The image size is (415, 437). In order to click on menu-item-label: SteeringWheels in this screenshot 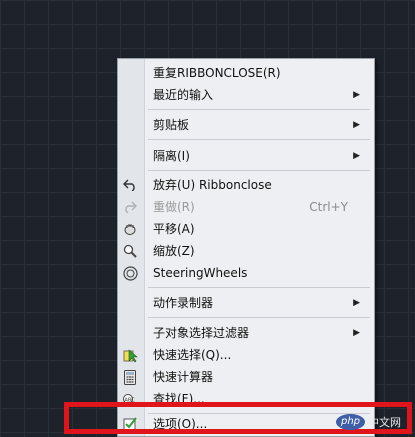, I will do `click(200, 273)`.